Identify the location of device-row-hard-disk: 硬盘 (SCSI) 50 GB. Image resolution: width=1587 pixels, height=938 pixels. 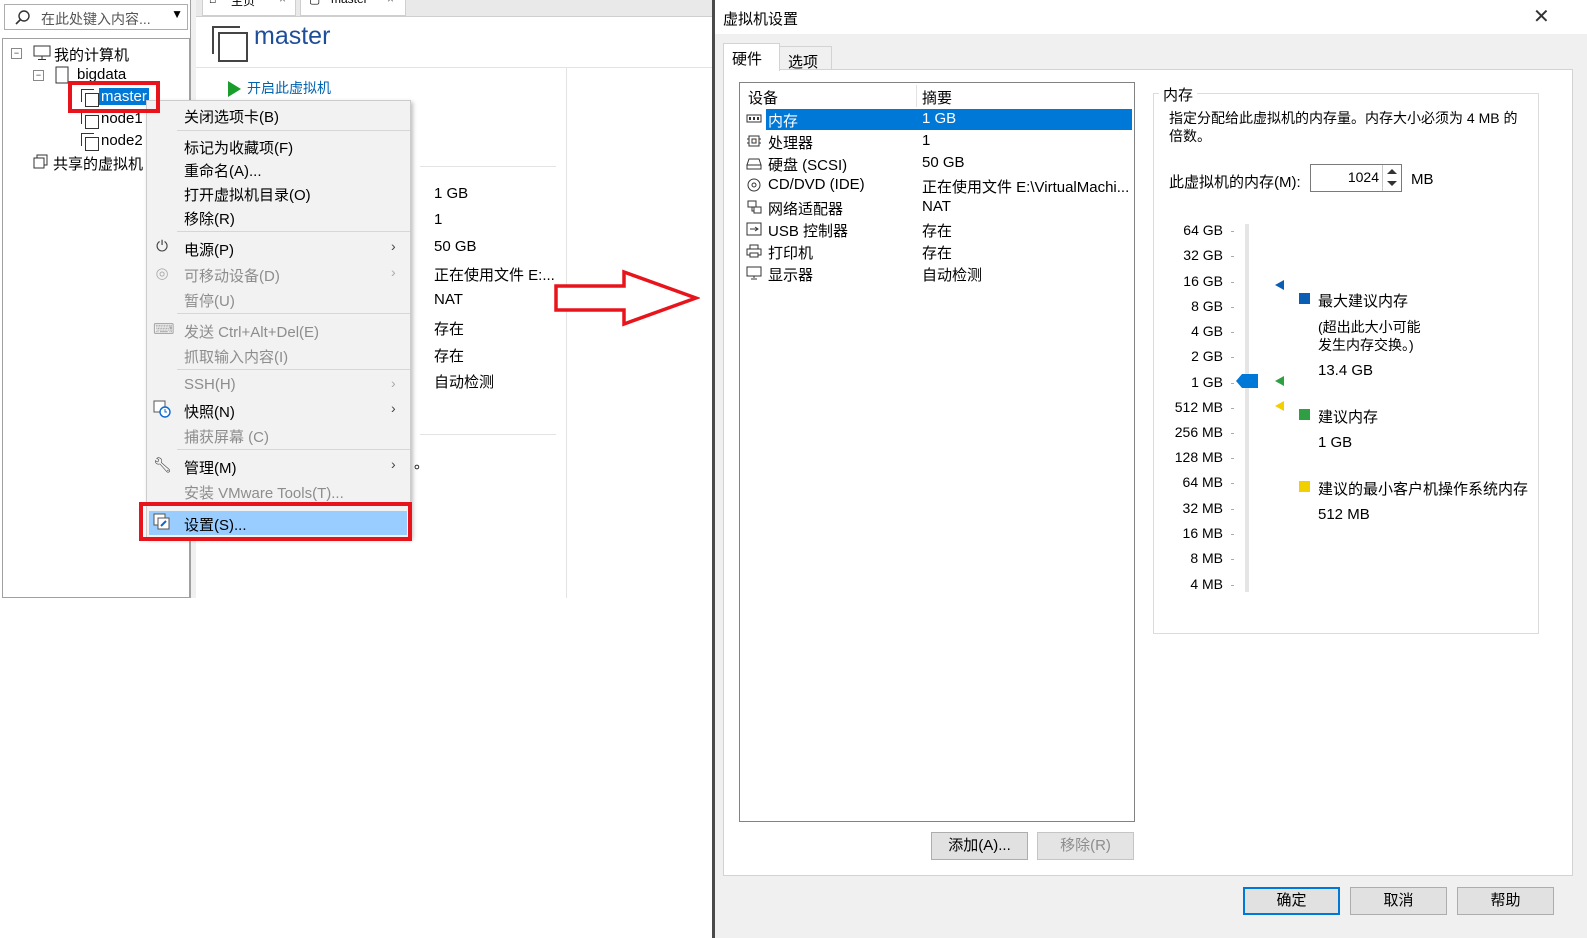
(937, 163).